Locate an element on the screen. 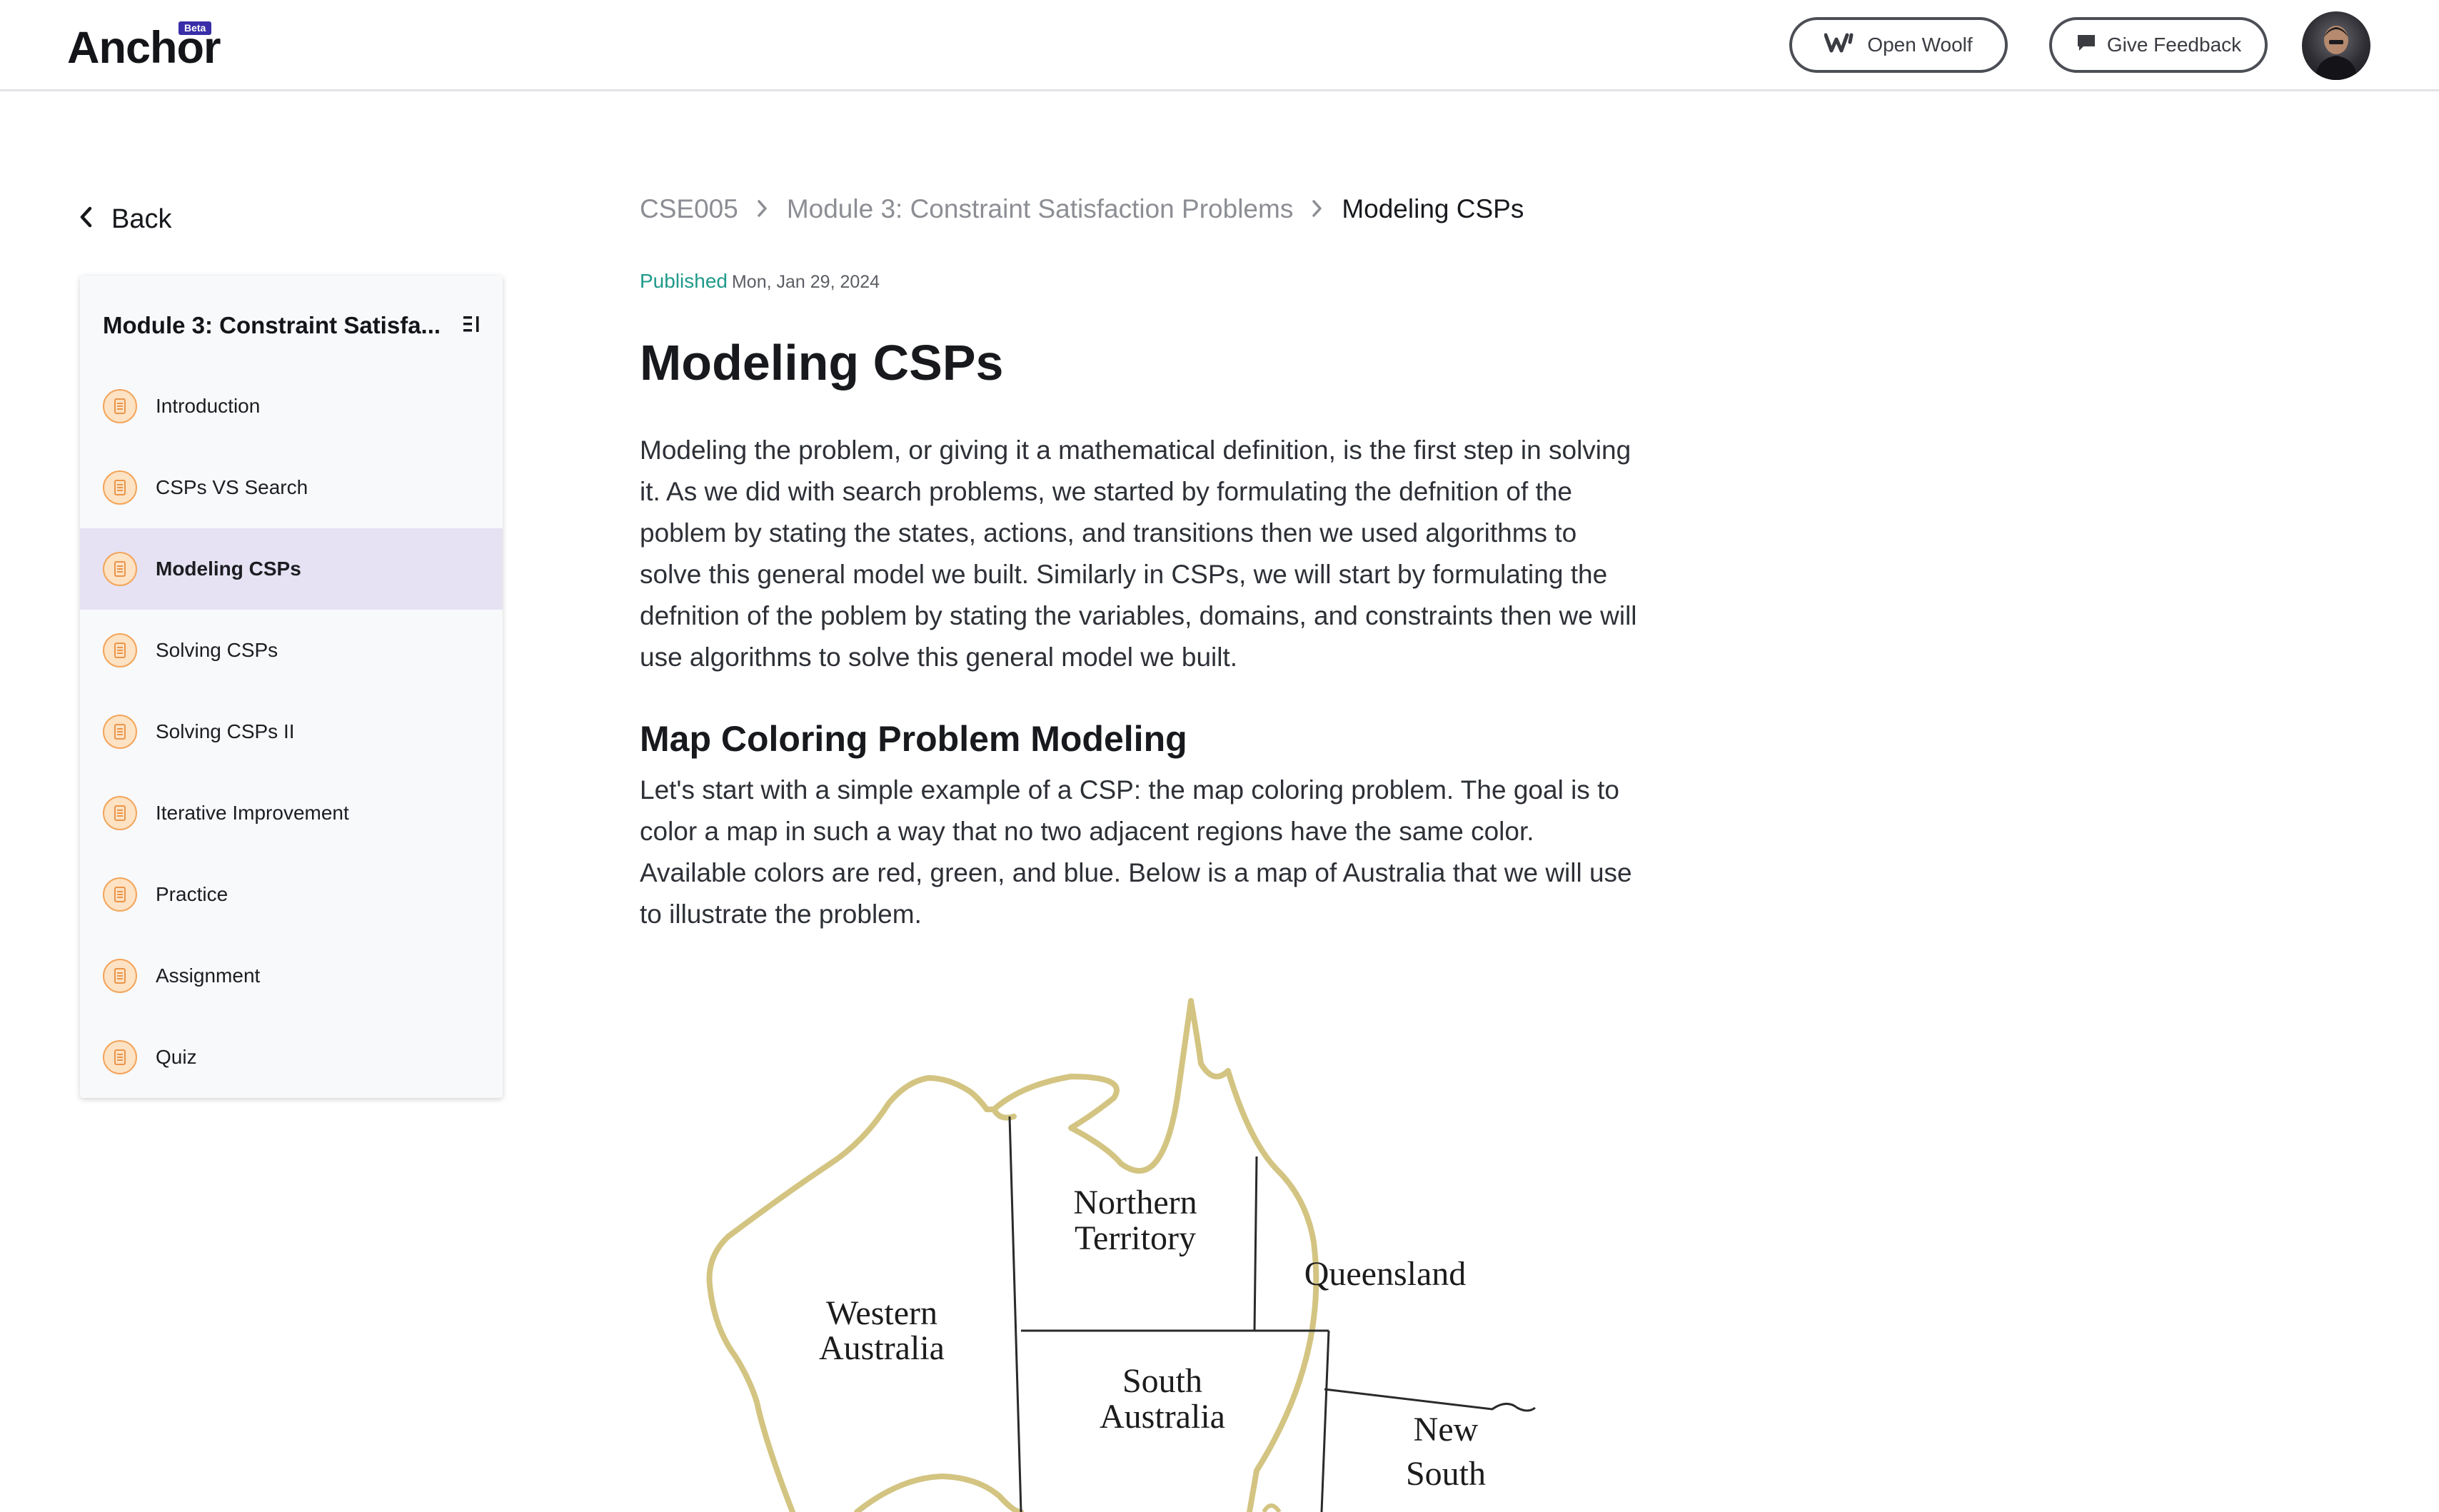 The height and width of the screenshot is (1512, 2439). sidebar-item-introduction: Introduction is located at coordinates (291, 406).